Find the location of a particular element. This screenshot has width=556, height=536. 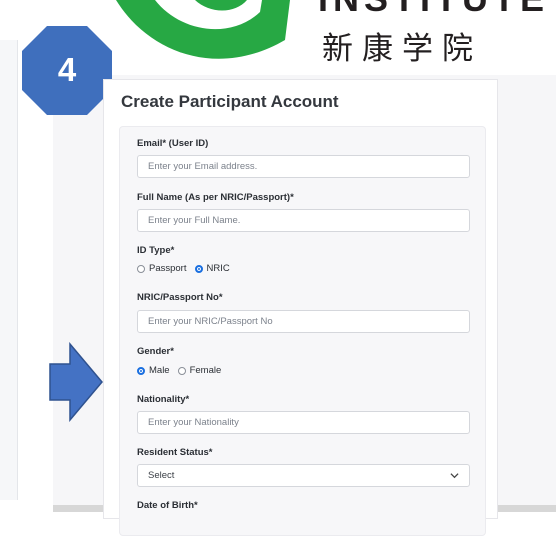

gender-radio-group: Male Female is located at coordinates (183, 370).